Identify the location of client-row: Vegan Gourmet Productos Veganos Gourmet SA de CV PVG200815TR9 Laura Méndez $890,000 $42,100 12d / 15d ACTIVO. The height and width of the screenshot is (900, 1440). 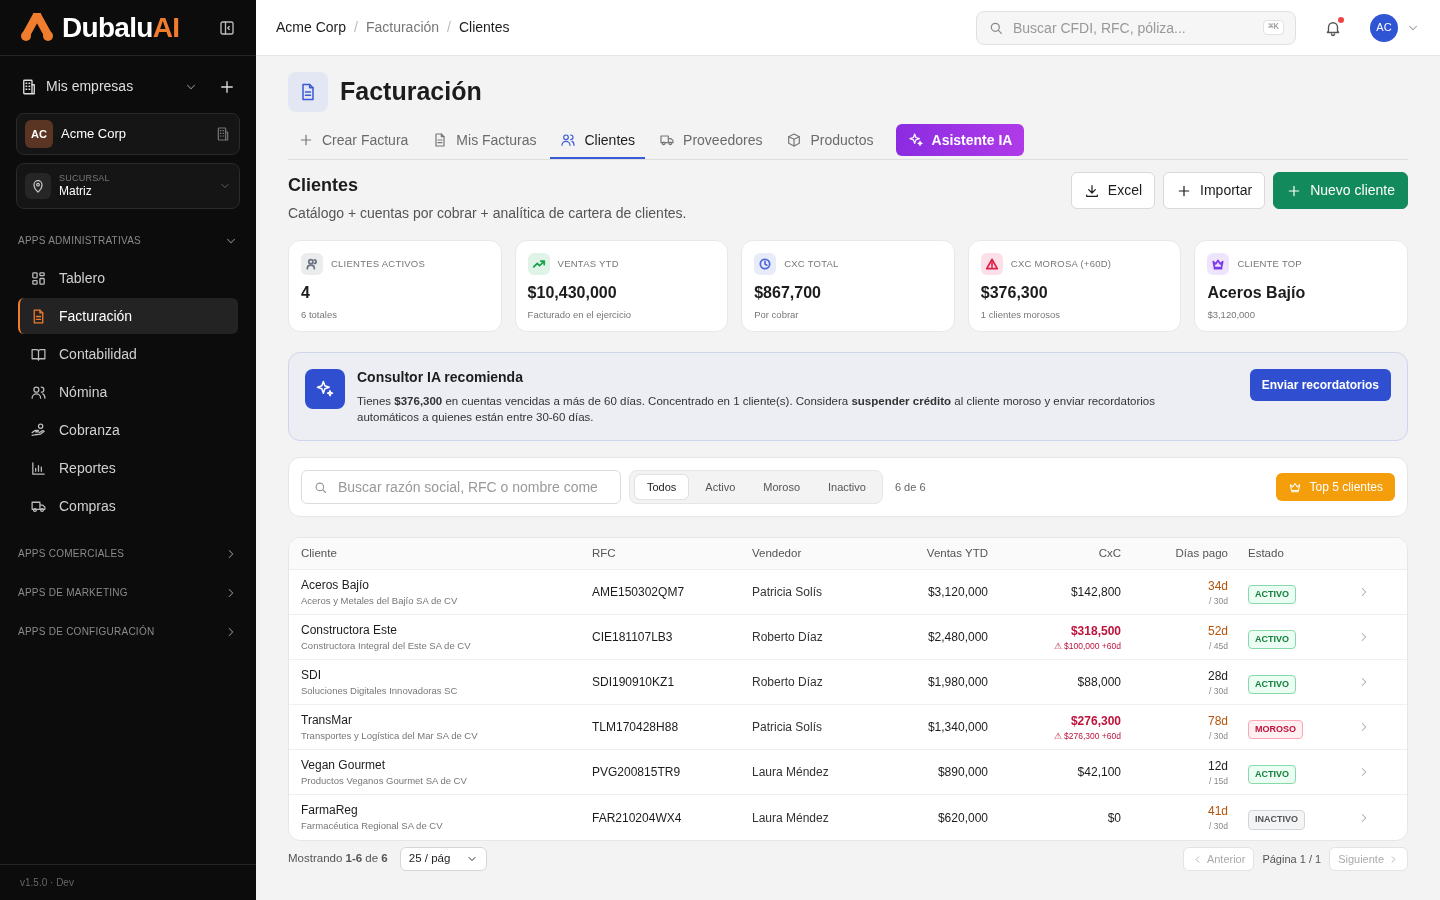
(848, 772).